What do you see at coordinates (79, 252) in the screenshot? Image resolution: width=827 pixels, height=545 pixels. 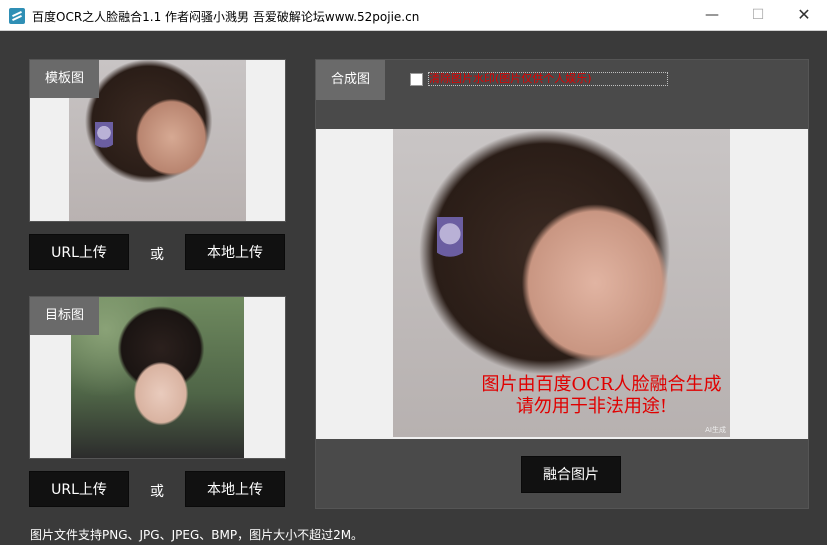 I see `template-url-upload-button: URL上传` at bounding box center [79, 252].